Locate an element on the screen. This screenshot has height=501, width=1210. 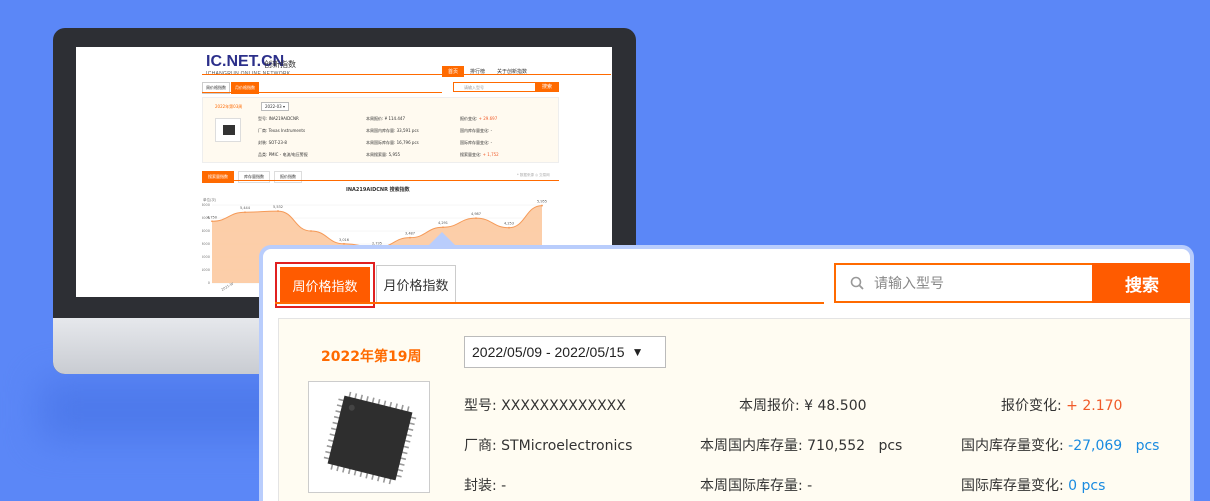
field-intl-stock: 本周国际库存量: - is located at coordinates (756, 486).